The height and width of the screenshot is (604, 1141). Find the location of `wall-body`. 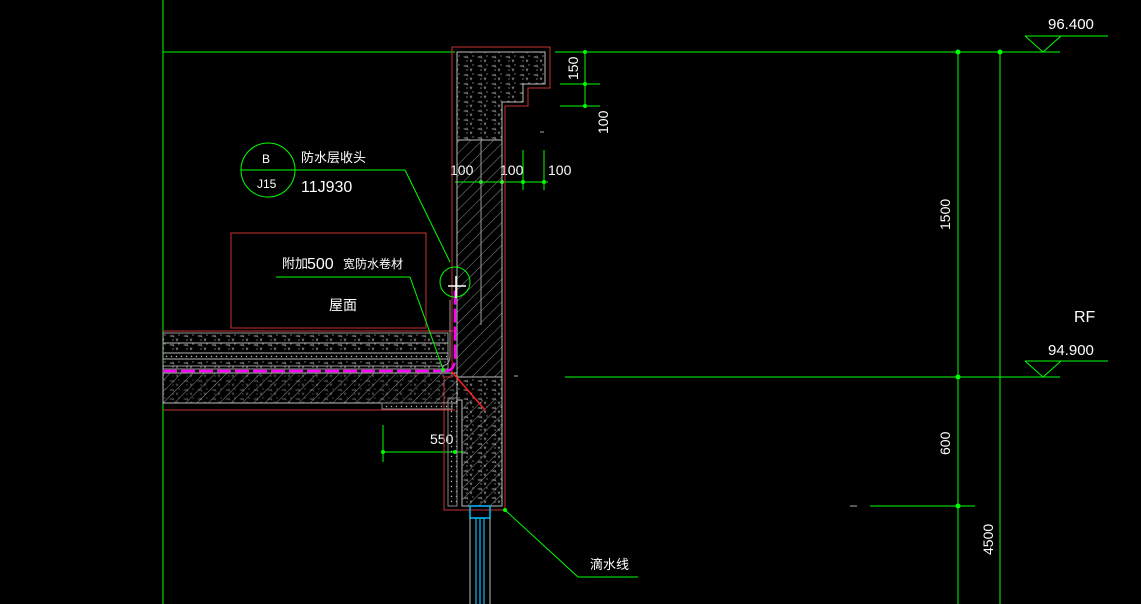

wall-body is located at coordinates (479, 258).